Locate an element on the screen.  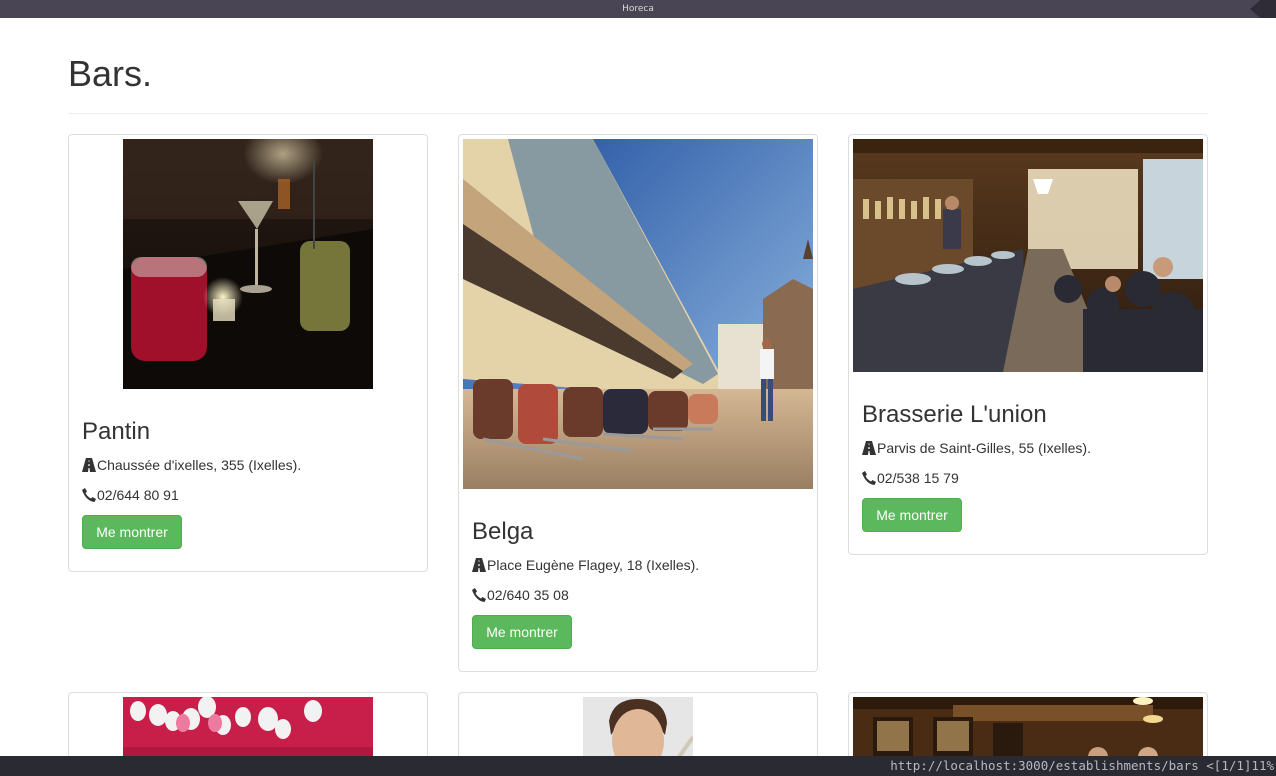
bar-phone: 02/538 15 79 is located at coordinates (910, 478).